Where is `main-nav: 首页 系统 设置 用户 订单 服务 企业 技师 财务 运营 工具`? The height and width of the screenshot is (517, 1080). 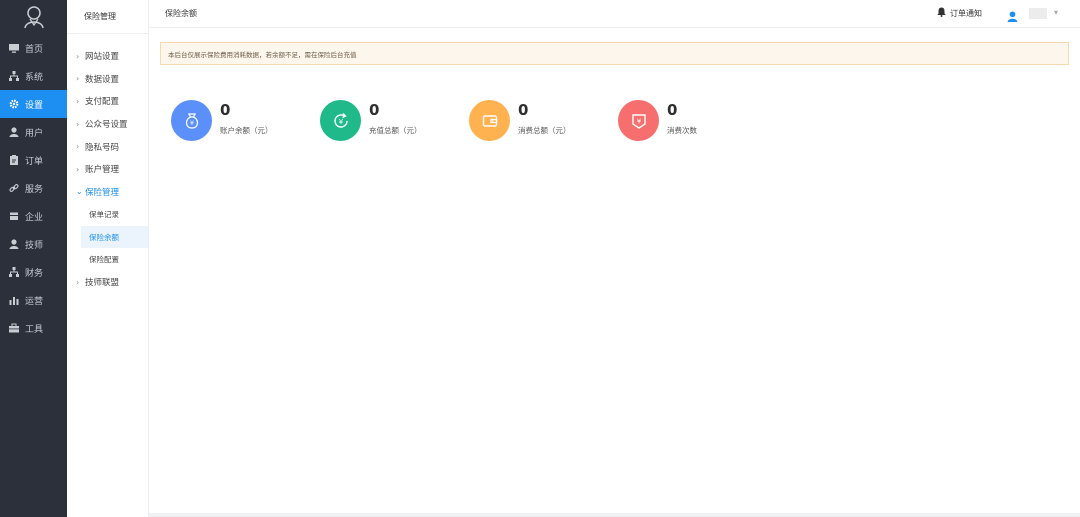
main-nav: 首页 系统 设置 用户 订单 服务 企业 技师 财务 运营 工具 is located at coordinates (33, 258).